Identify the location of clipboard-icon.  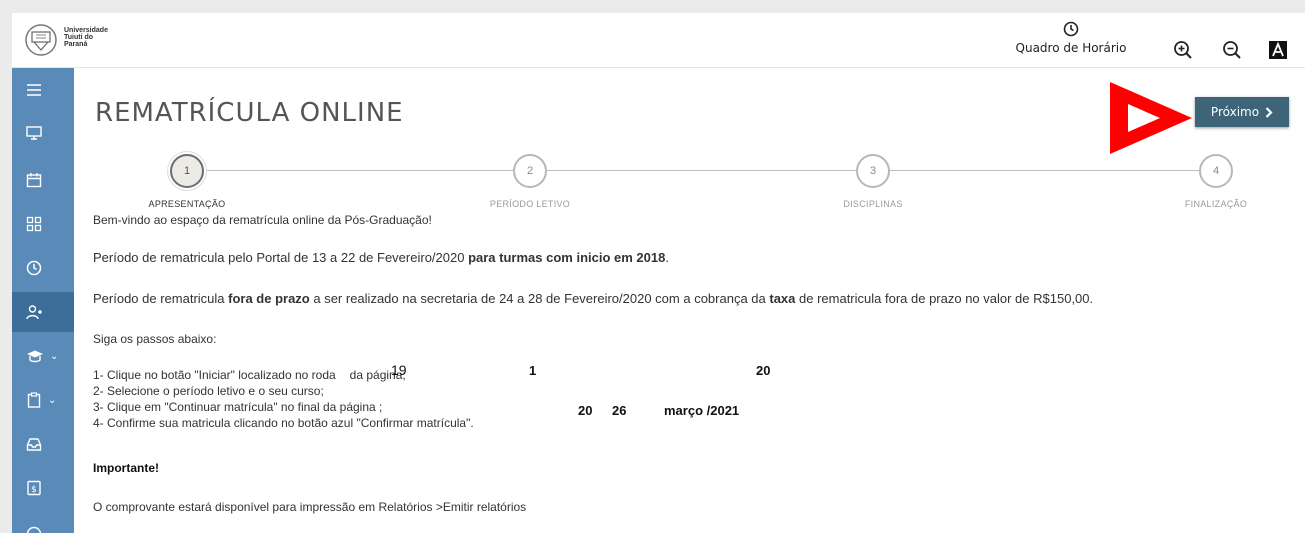
(34, 400).